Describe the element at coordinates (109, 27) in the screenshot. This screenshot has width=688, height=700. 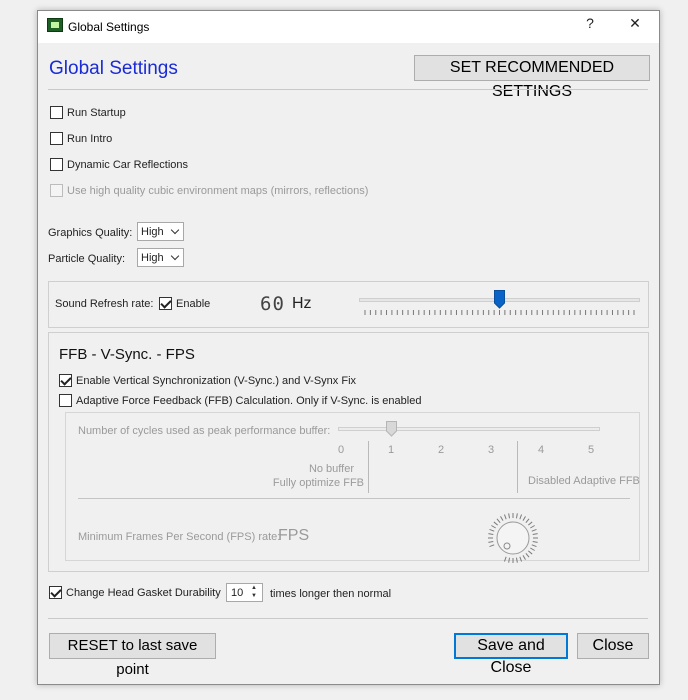
I see `window-title: Global Settings` at that location.